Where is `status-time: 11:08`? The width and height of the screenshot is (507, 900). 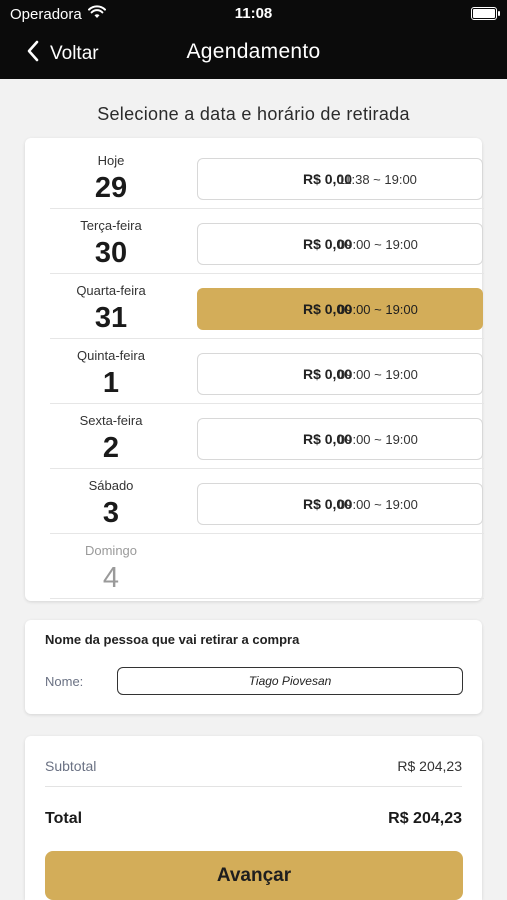 status-time: 11:08 is located at coordinates (253, 13).